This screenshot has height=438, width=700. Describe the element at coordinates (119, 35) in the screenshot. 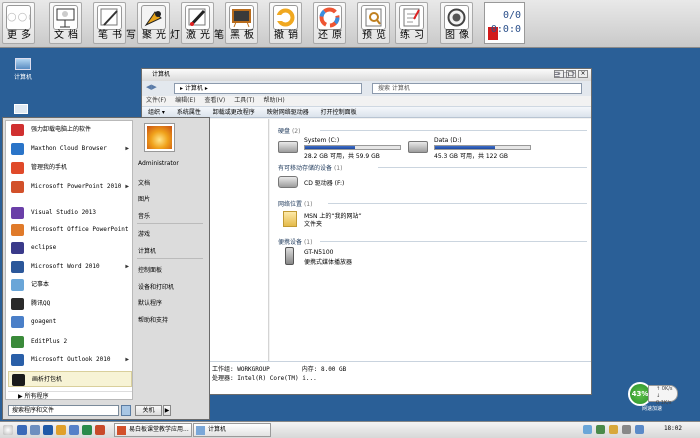

I see `pen-write-label: 笔书写` at that location.